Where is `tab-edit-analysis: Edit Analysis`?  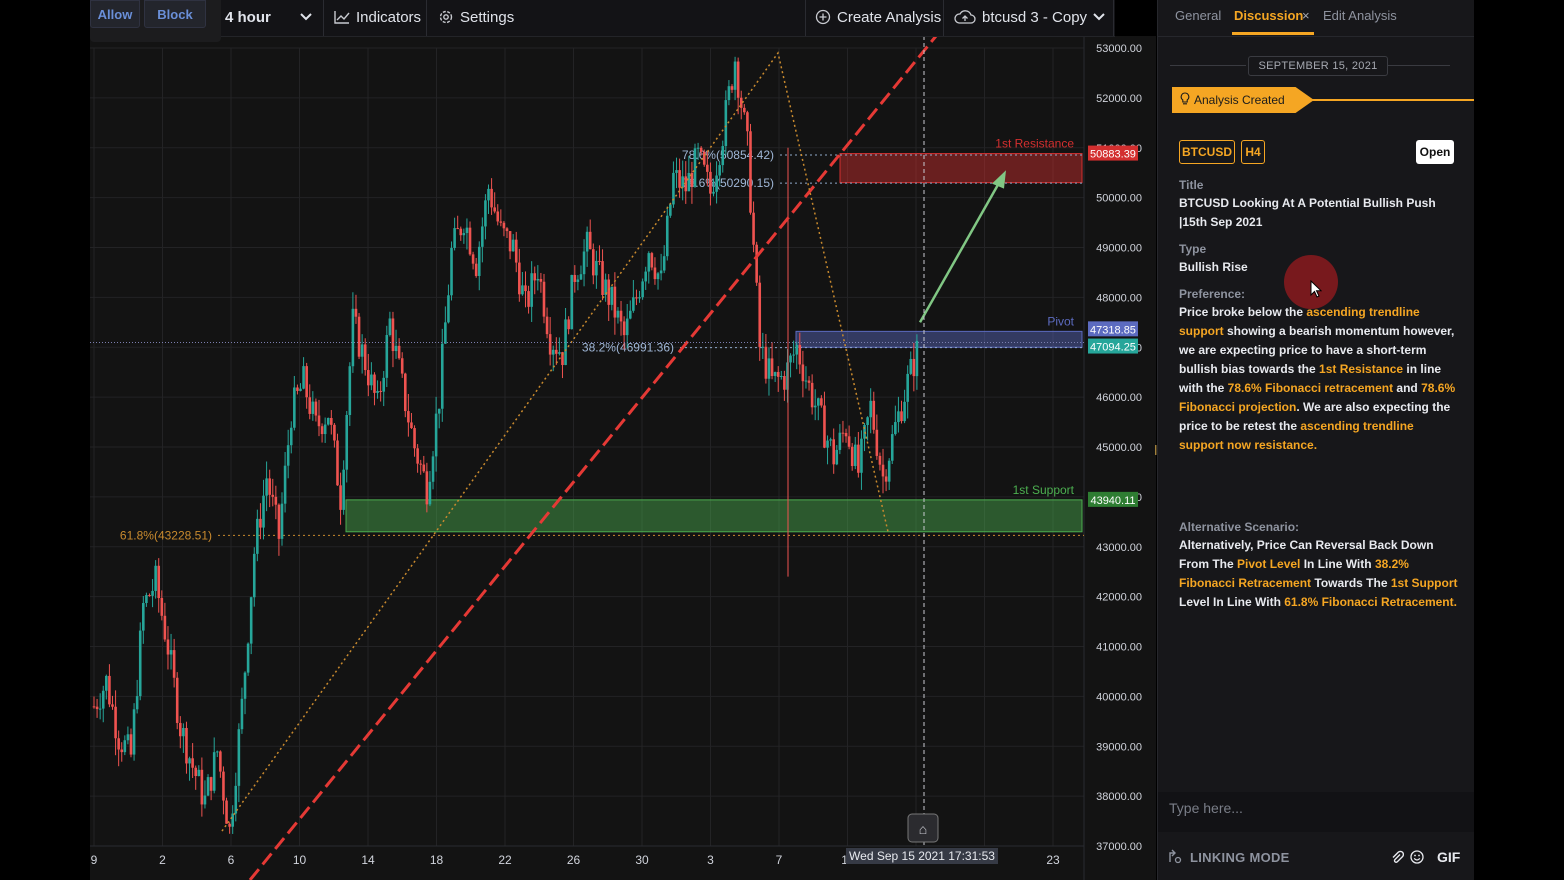 tab-edit-analysis: Edit Analysis is located at coordinates (1360, 15).